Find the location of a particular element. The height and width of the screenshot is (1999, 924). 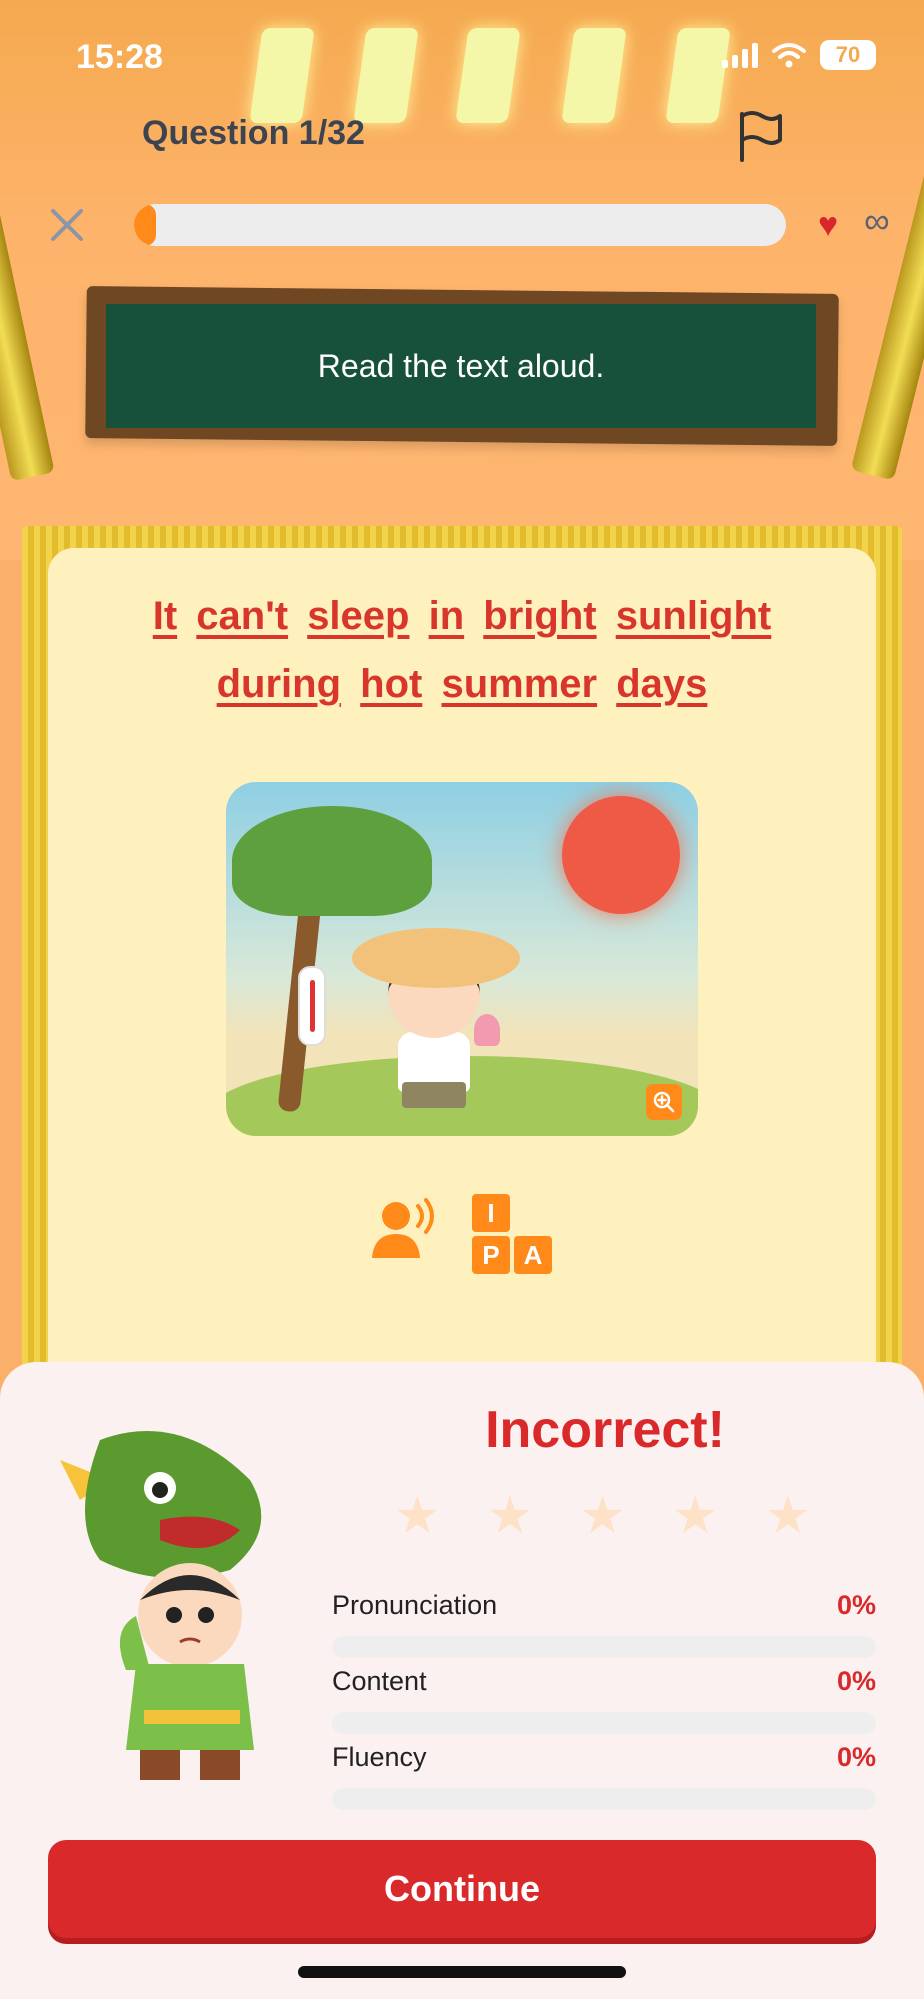

status-time: 15:28 is located at coordinates (119, 57).